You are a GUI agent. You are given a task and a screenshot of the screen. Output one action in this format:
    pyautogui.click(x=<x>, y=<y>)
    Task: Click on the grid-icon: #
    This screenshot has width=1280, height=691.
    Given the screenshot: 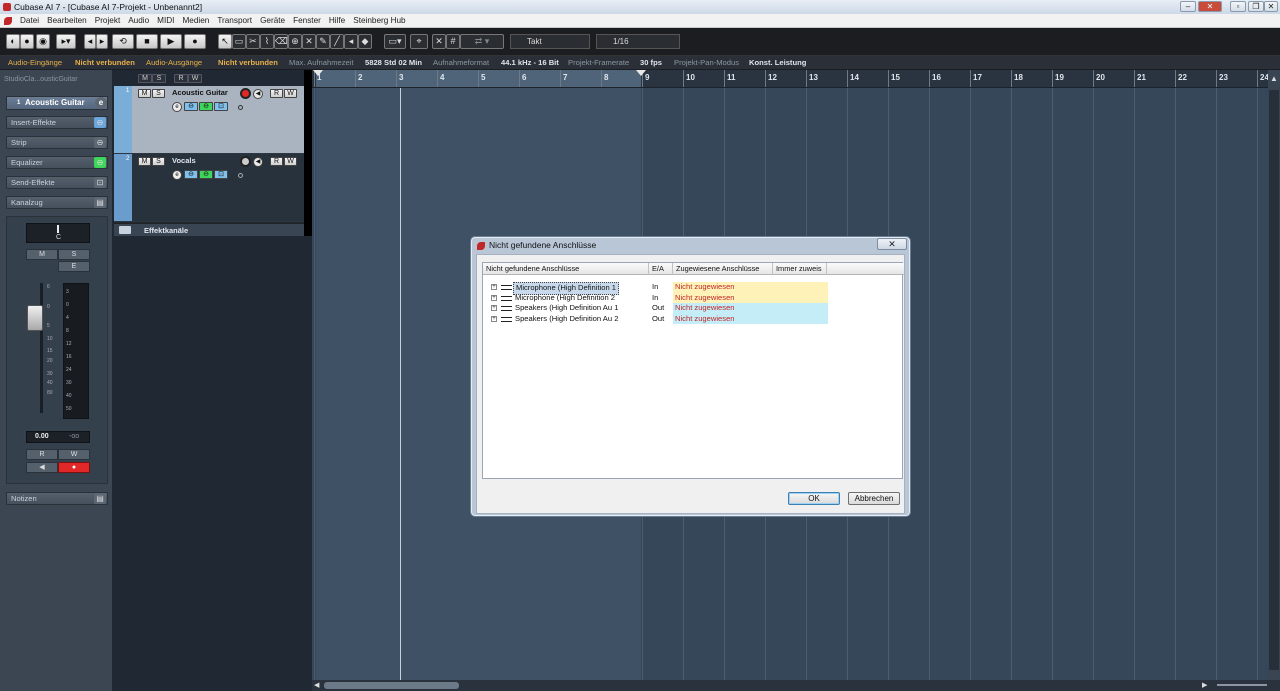 What is the action you would take?
    pyautogui.click(x=453, y=41)
    